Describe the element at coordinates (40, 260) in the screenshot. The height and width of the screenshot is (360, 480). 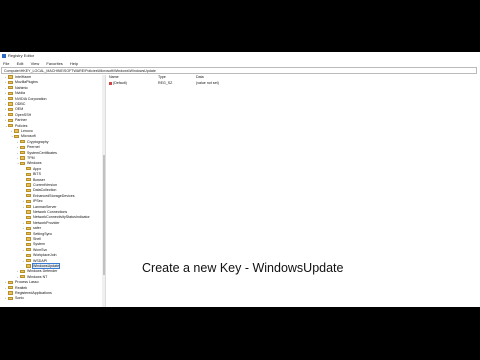
I see `tree-item-label: WSDAPI` at that location.